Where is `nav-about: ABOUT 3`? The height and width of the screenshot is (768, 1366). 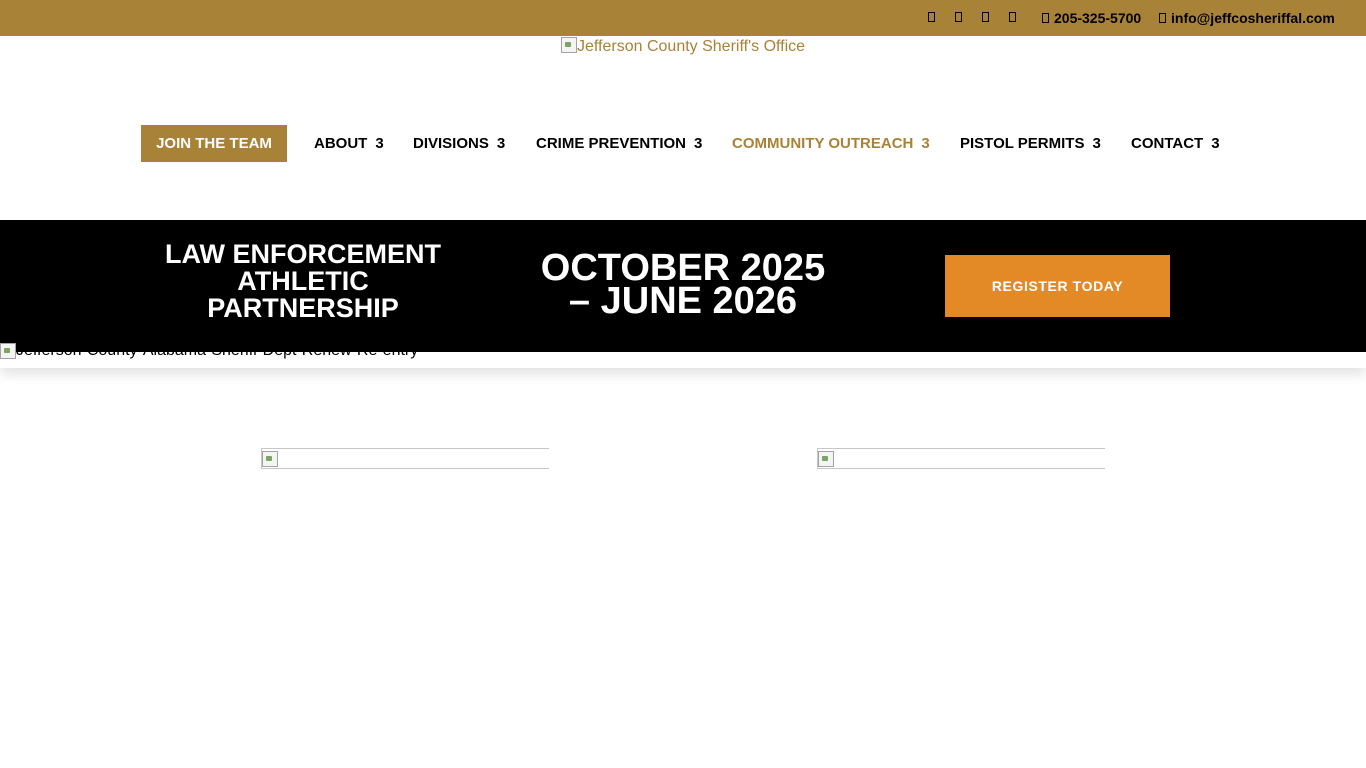 nav-about: ABOUT 3 is located at coordinates (349, 143).